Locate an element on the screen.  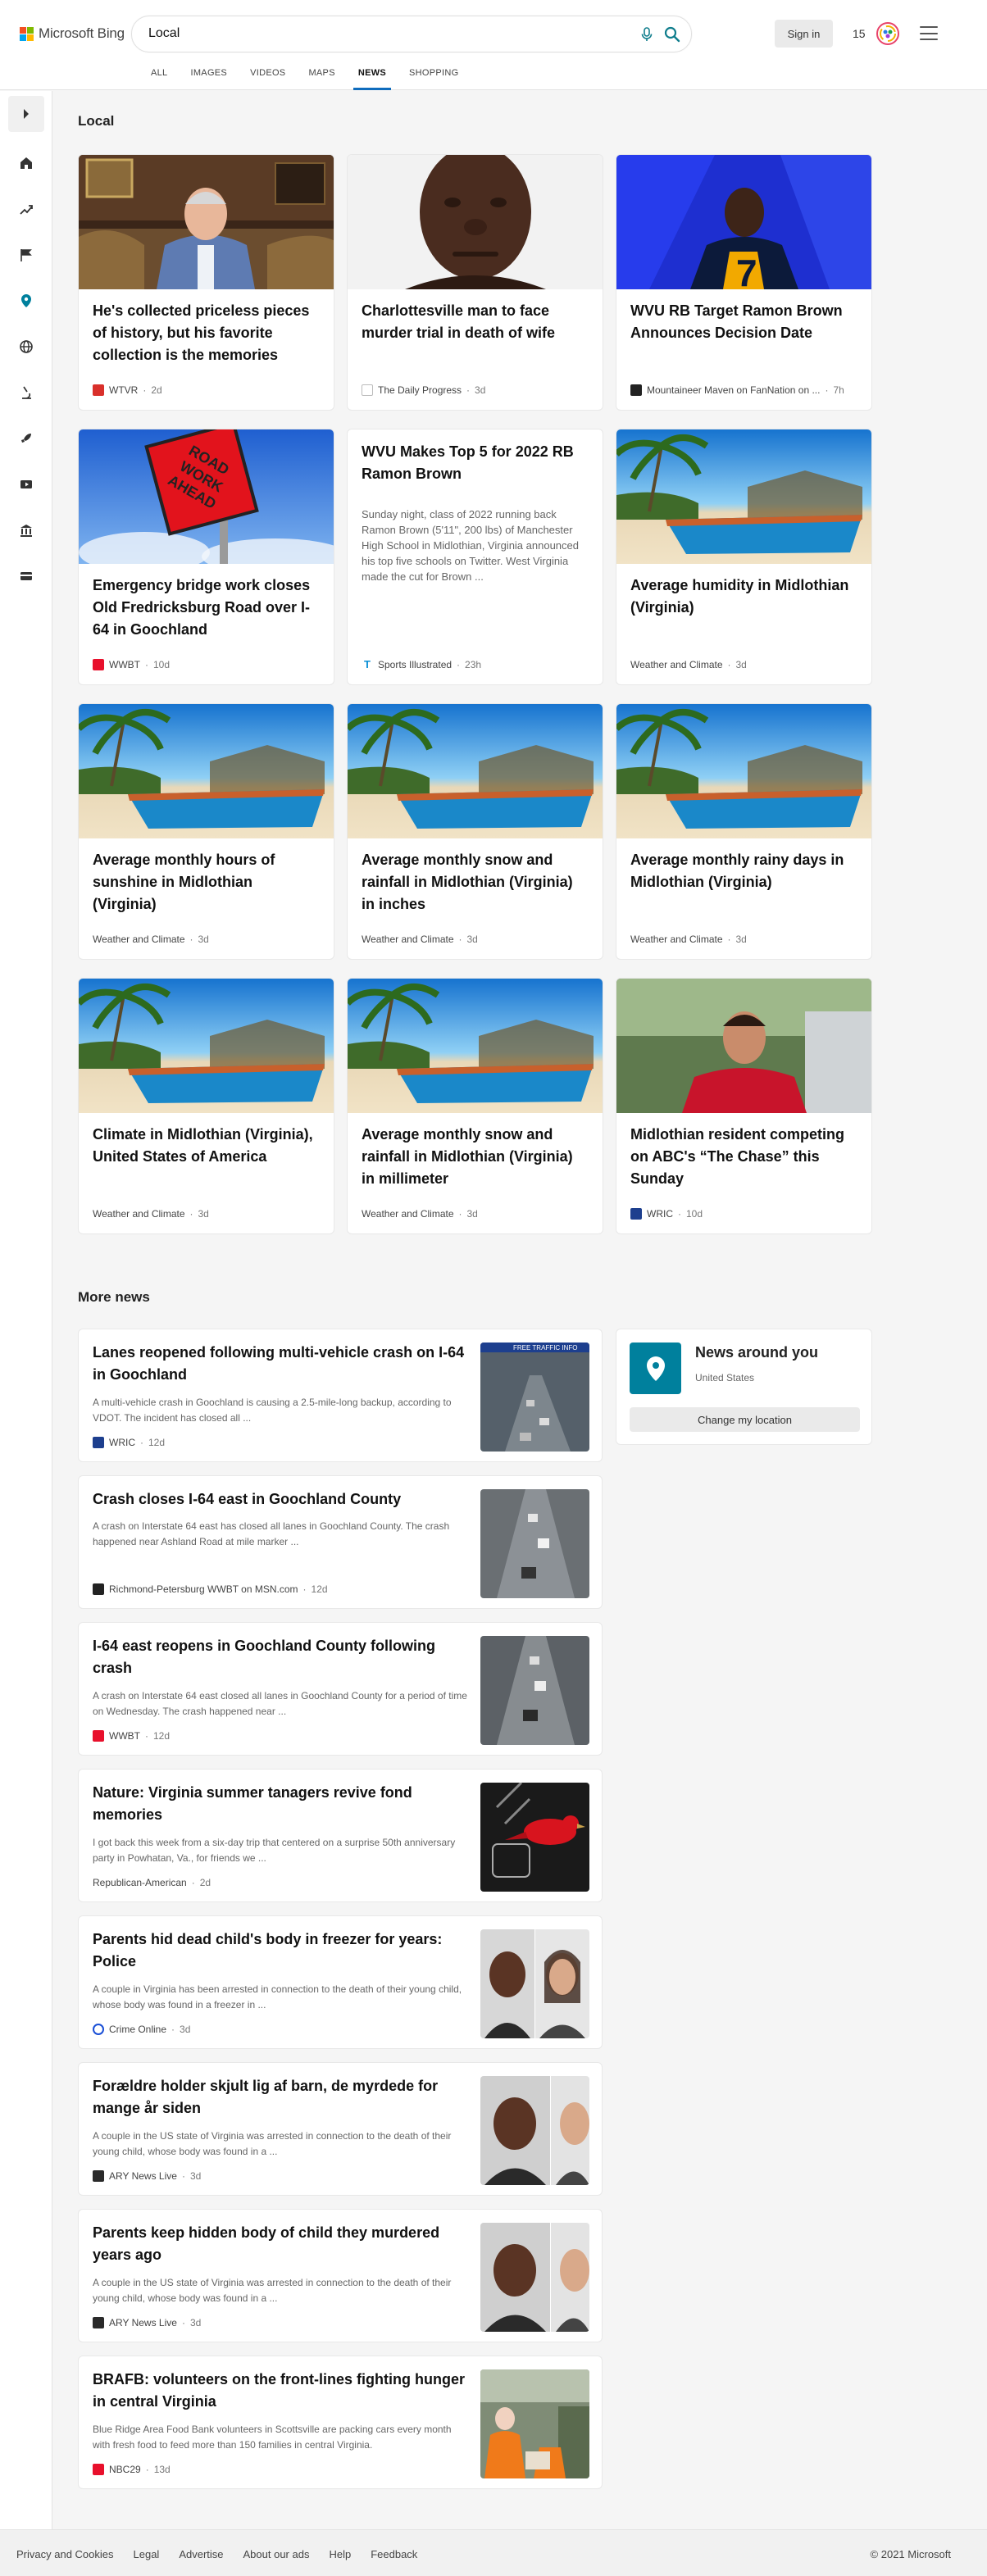
tab-videos: VIDEOS is located at coordinates (268, 79).